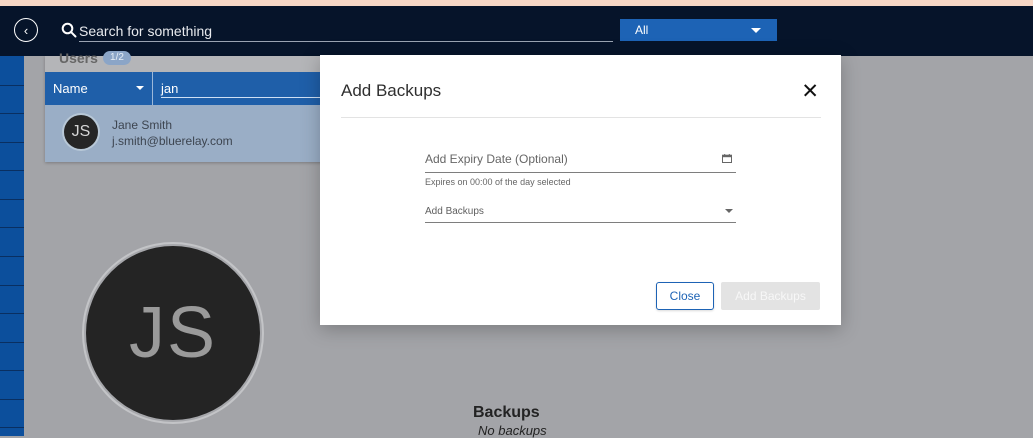 The height and width of the screenshot is (438, 1033). I want to click on user-name: Jane Smith, so click(142, 125).